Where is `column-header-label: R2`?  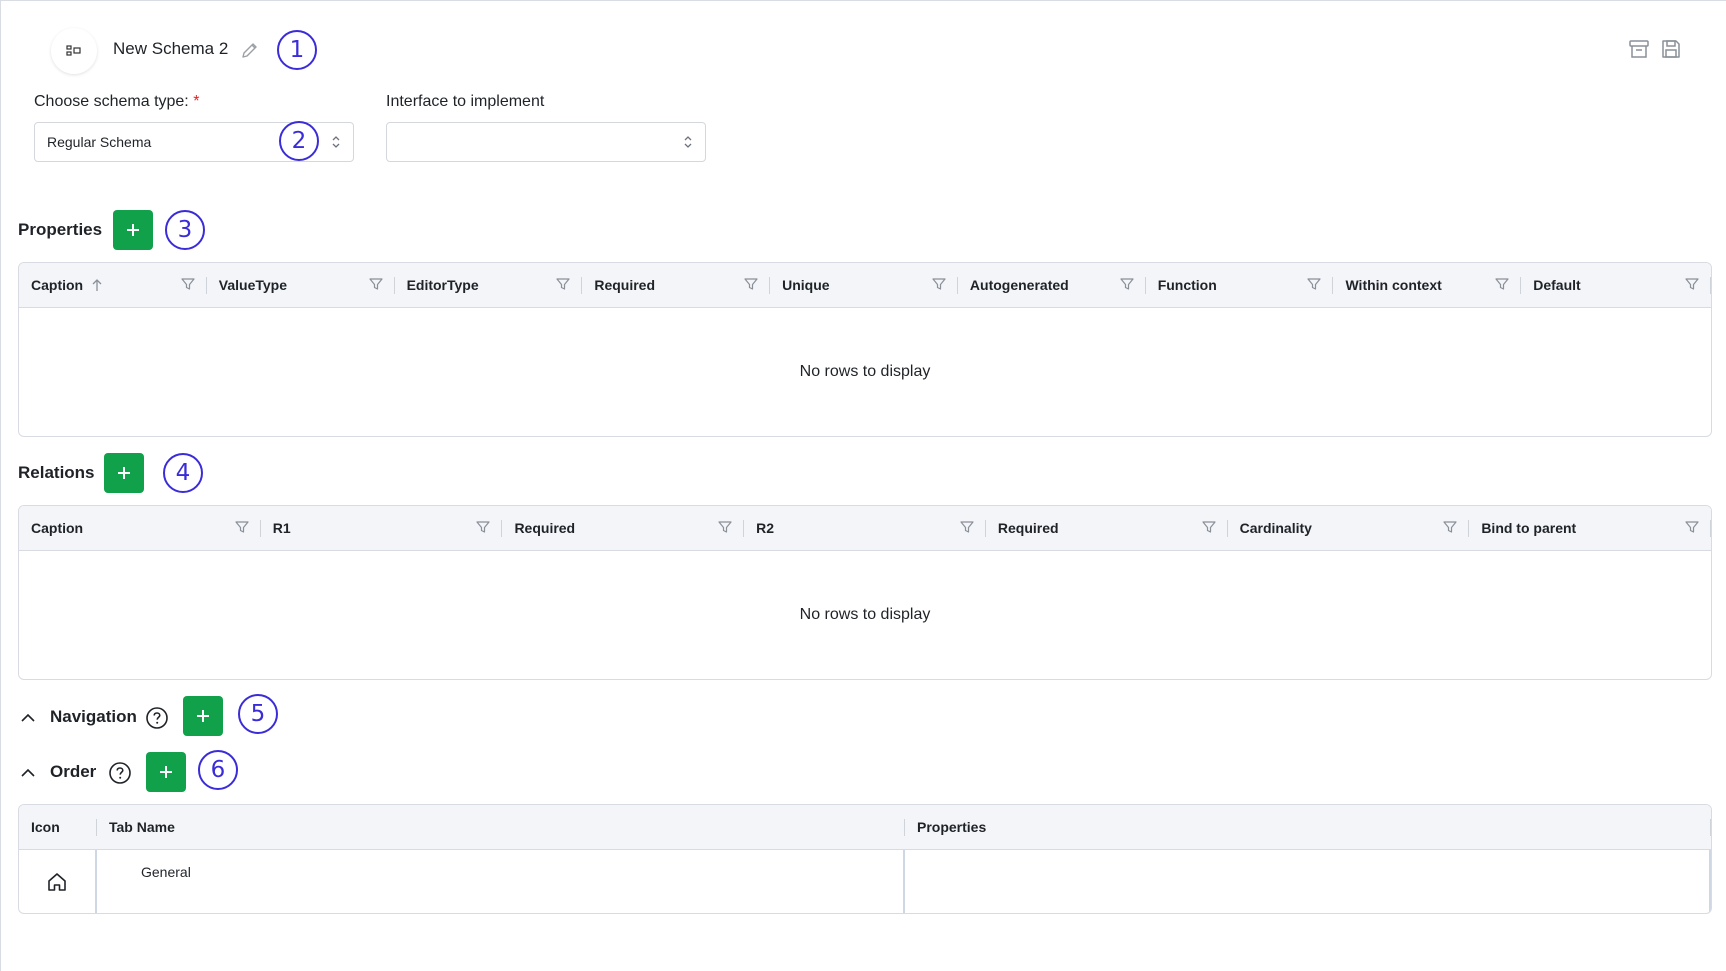 column-header-label: R2 is located at coordinates (765, 528).